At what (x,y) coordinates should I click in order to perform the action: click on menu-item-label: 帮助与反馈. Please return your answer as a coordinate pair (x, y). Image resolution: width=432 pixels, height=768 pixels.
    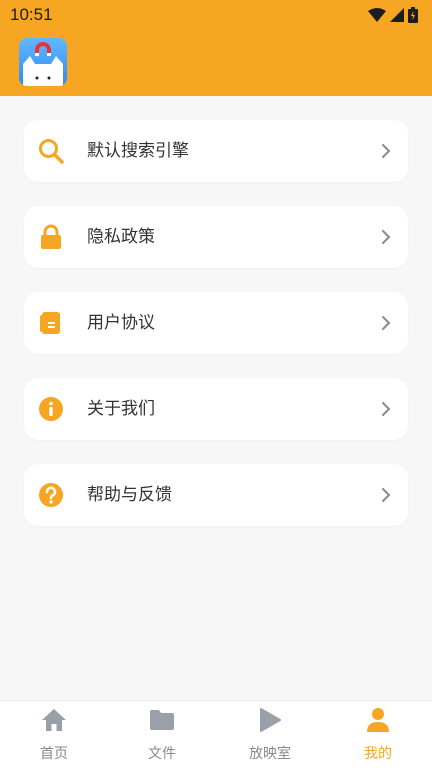
    Looking at the image, I should click on (129, 495).